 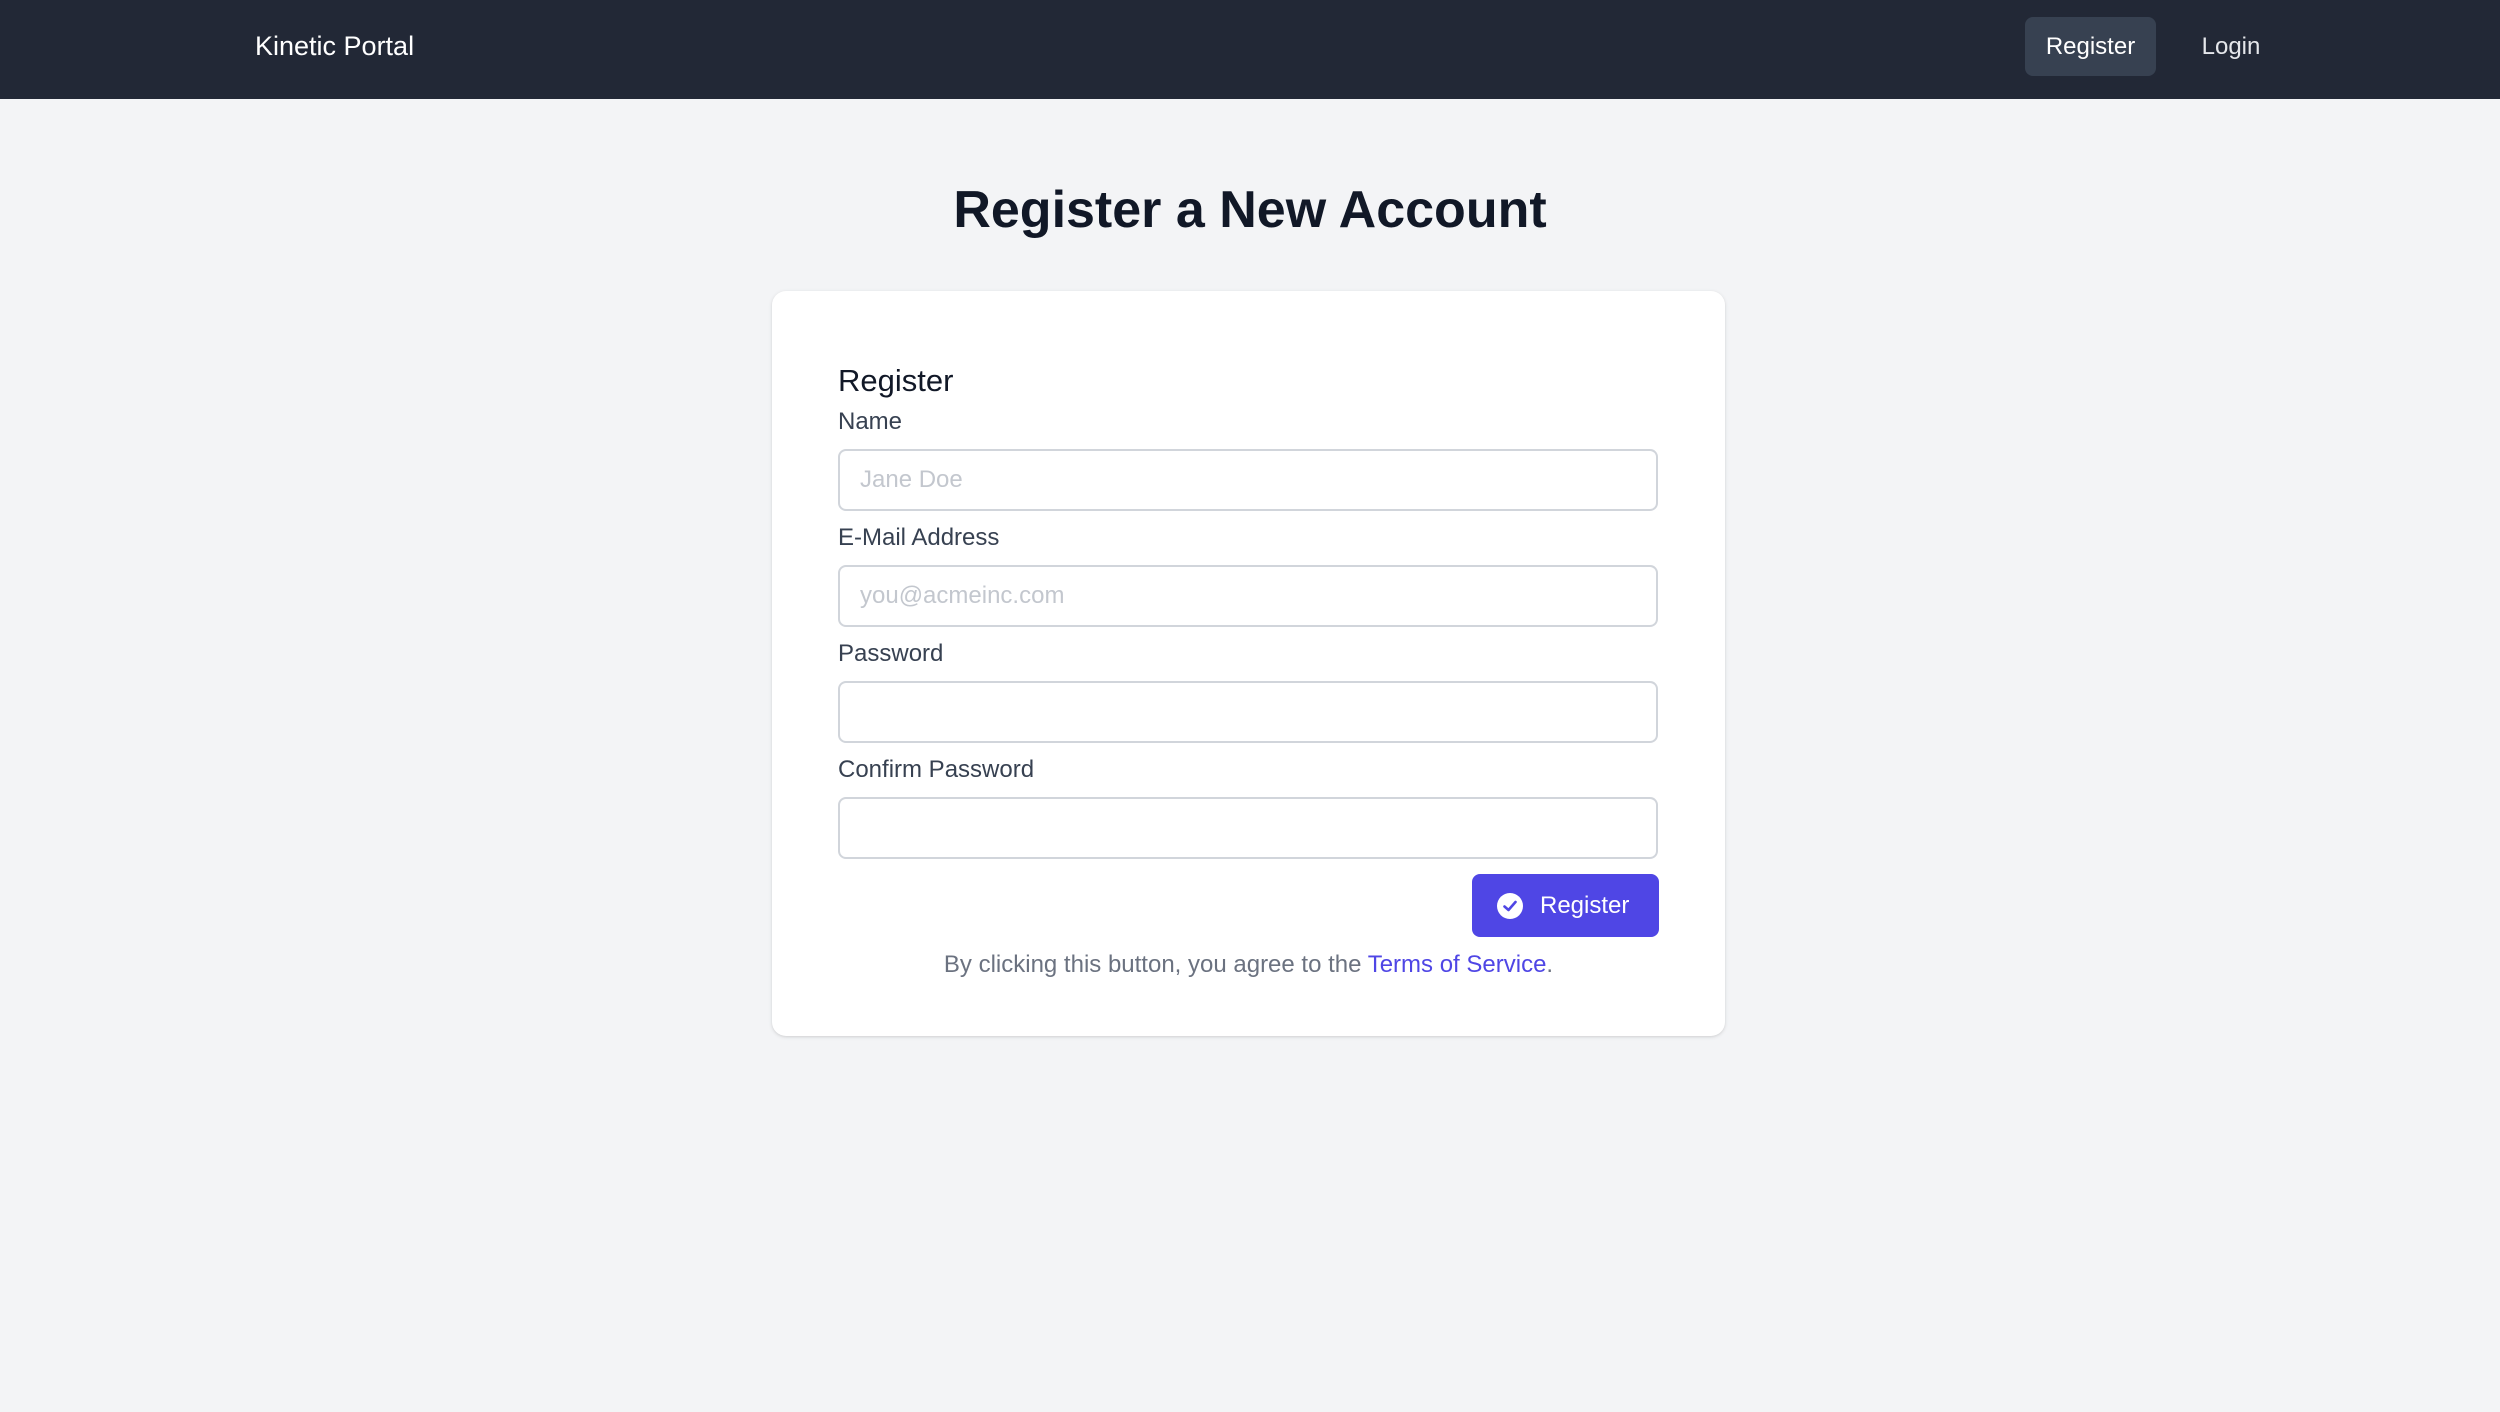 What do you see at coordinates (2090, 46) in the screenshot?
I see `nav-register-button: Register` at bounding box center [2090, 46].